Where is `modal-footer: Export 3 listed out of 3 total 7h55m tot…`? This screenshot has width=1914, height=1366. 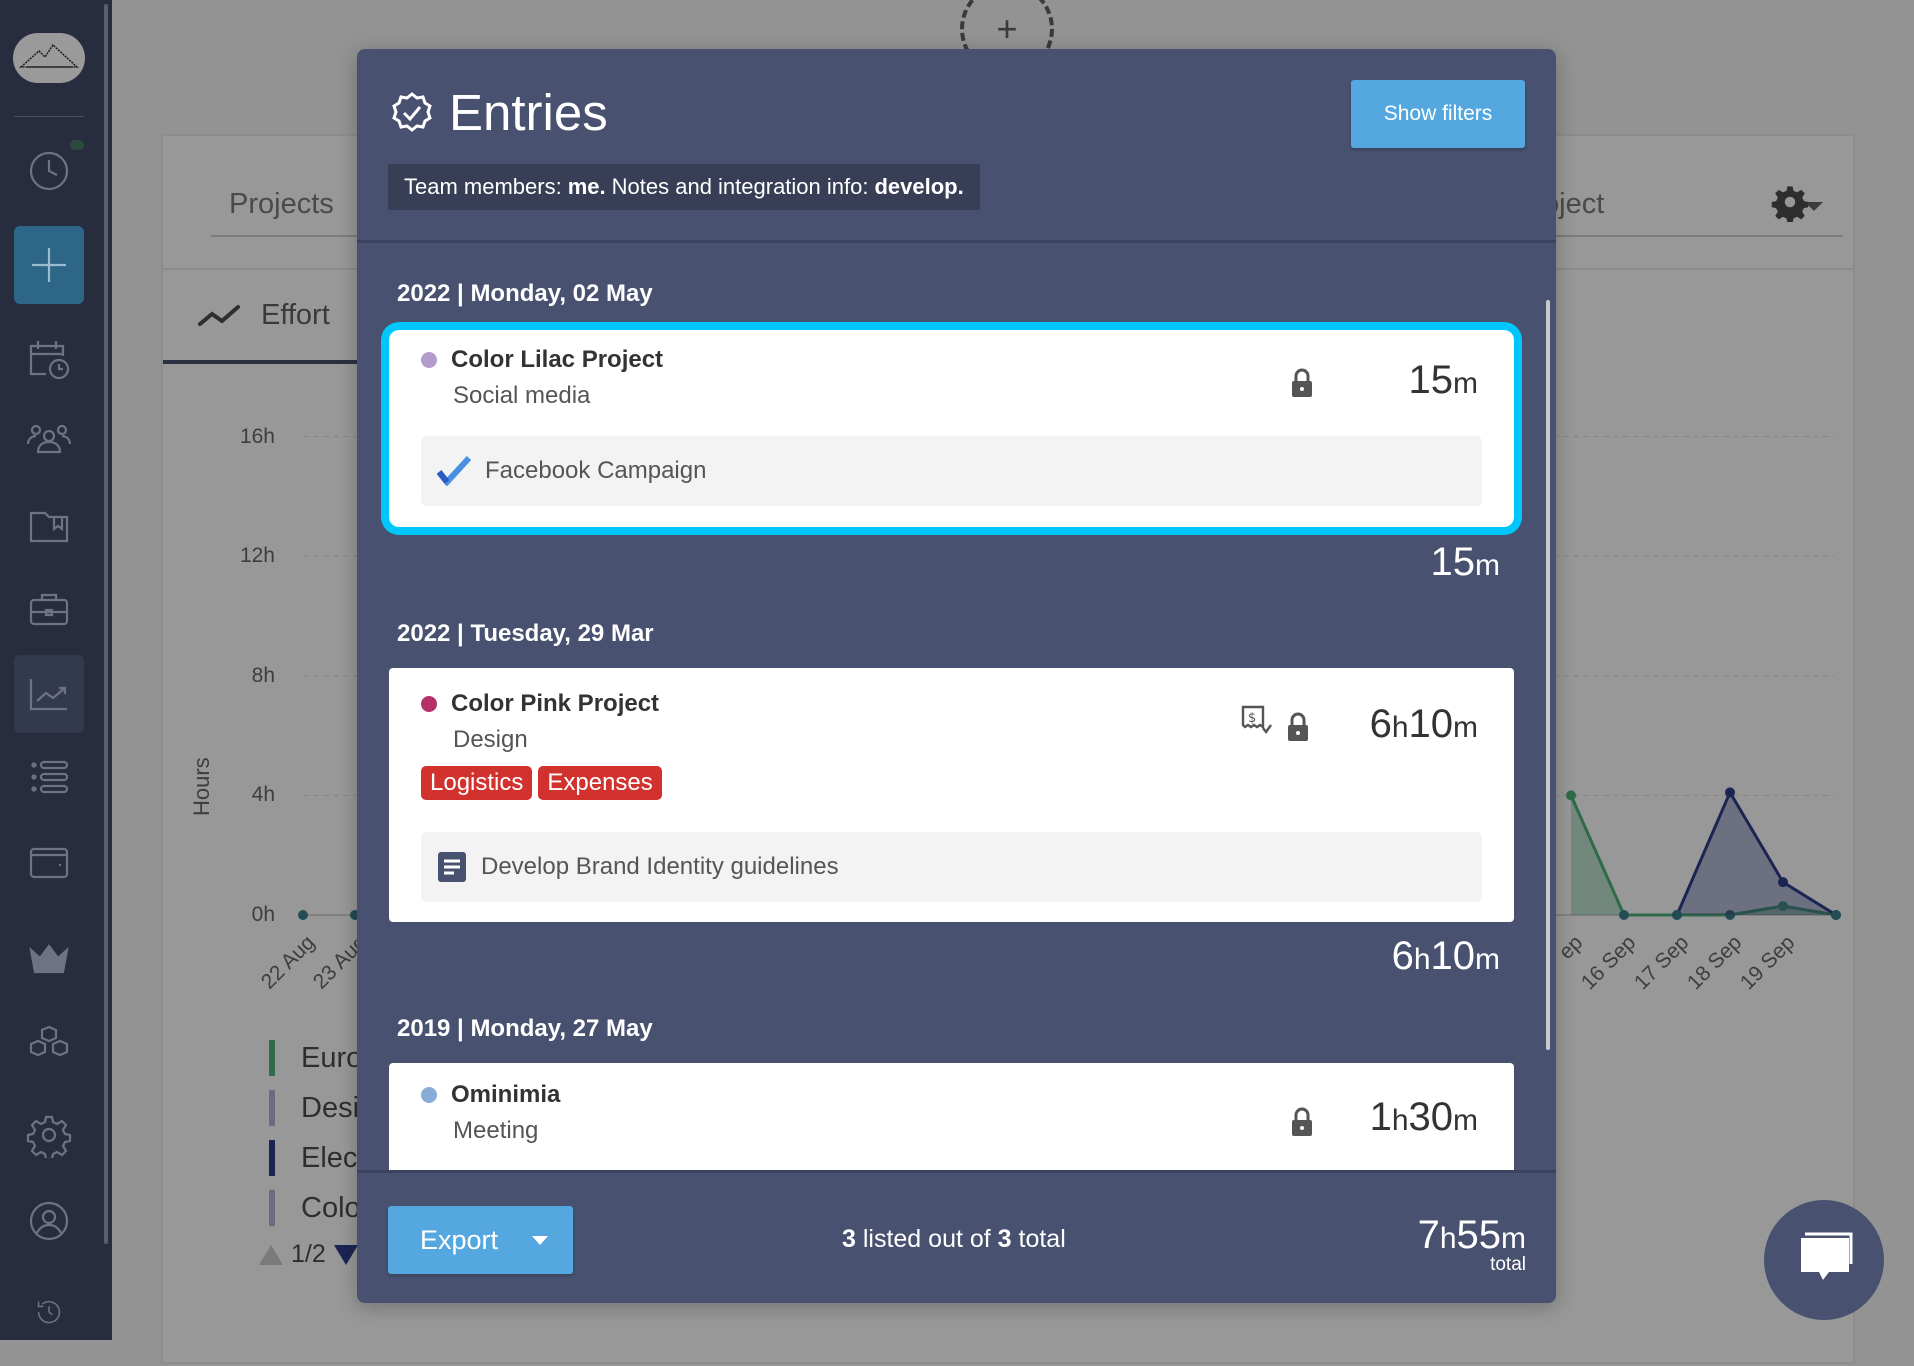 modal-footer: Export 3 listed out of 3 total 7h55m tot… is located at coordinates (956, 1236).